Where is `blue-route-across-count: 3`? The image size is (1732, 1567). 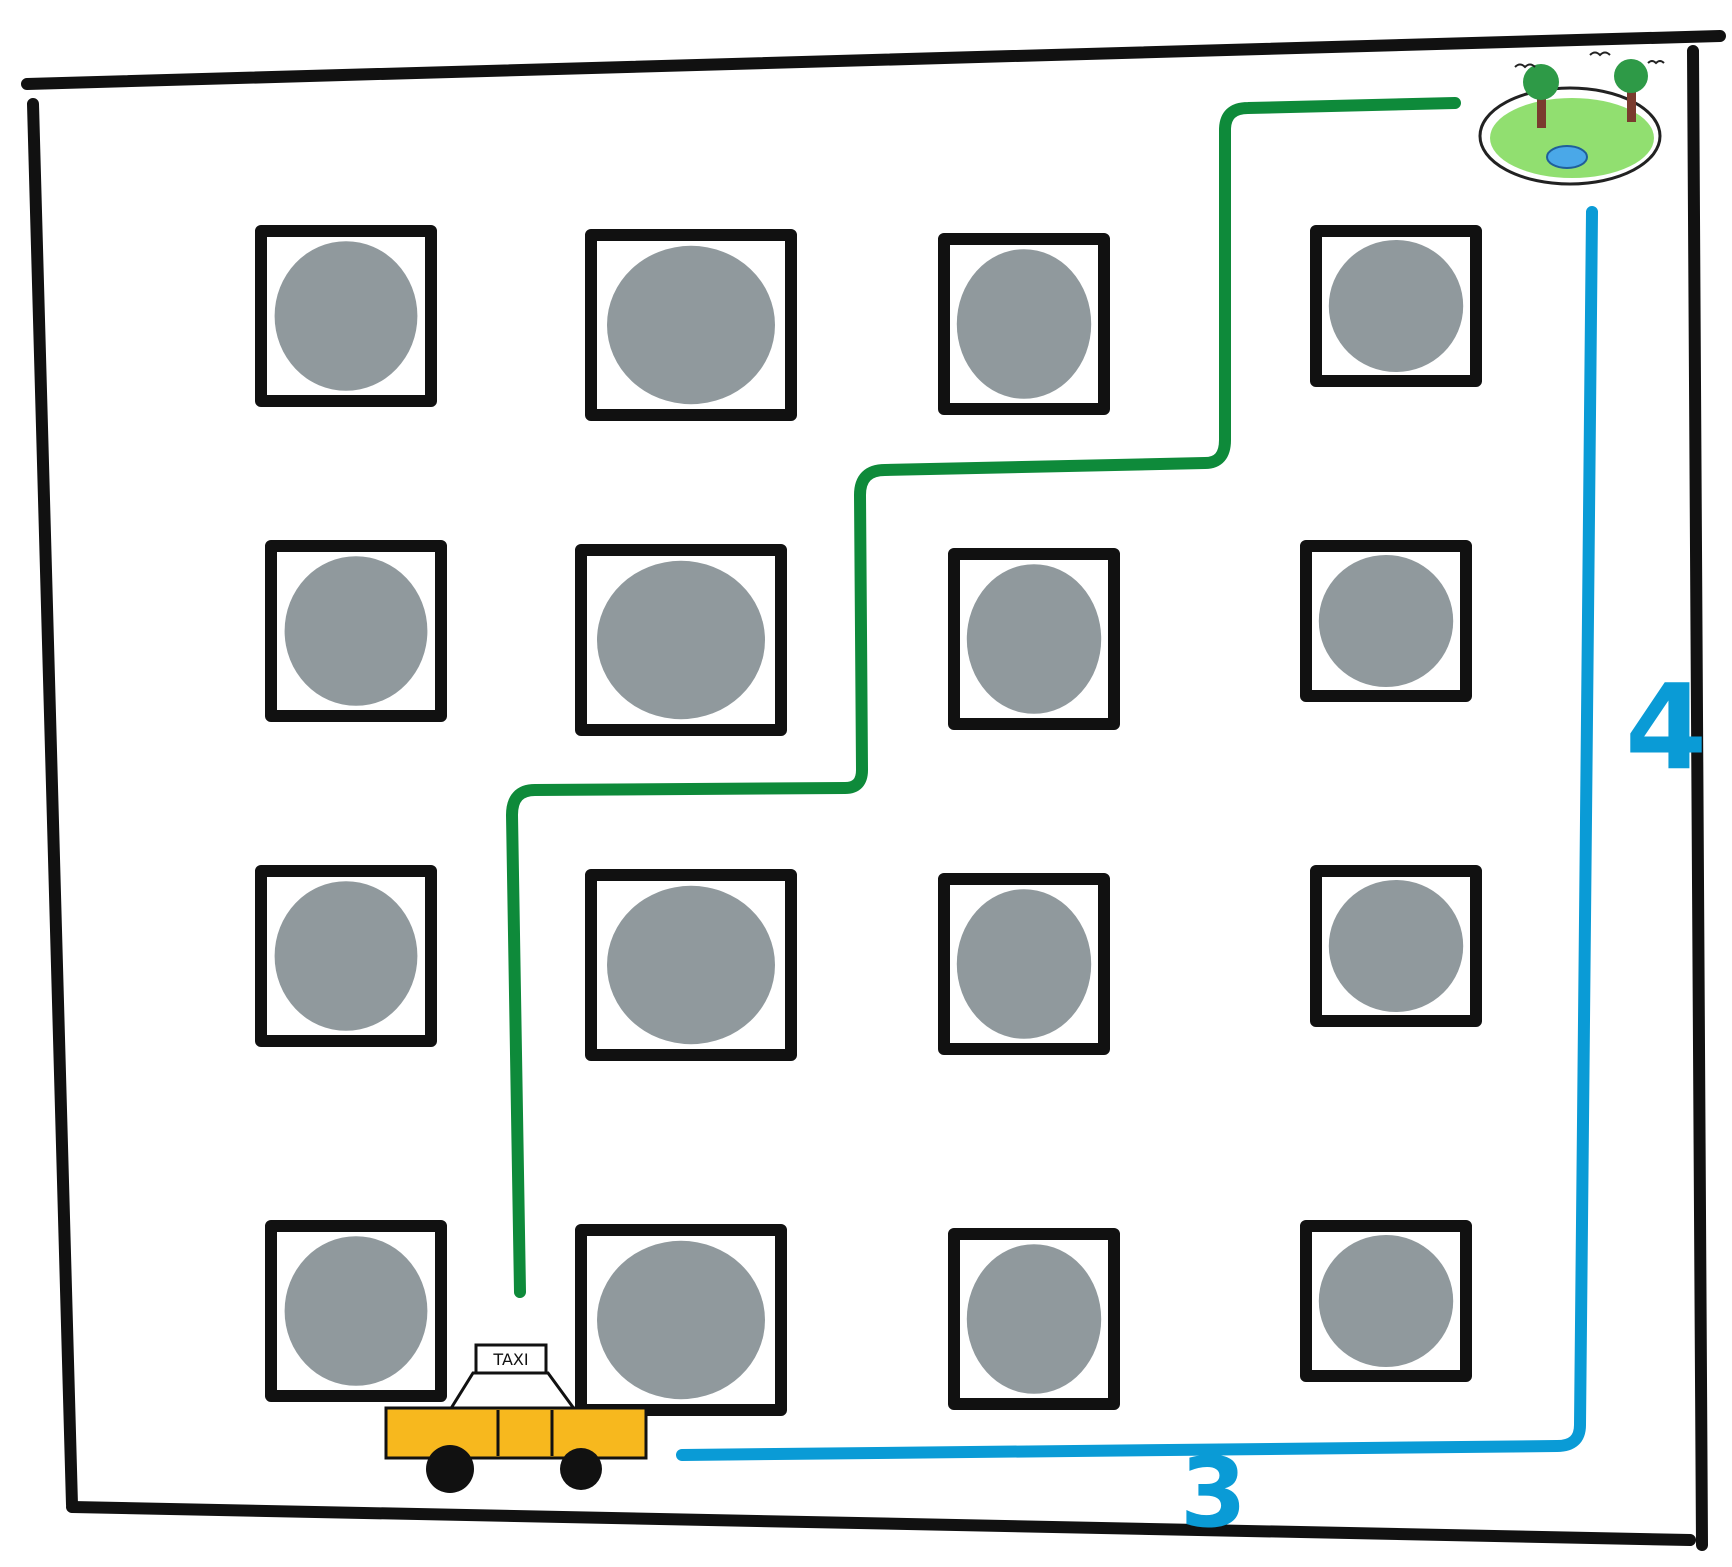
blue-route-across-count: 3 is located at coordinates (1213, 1493).